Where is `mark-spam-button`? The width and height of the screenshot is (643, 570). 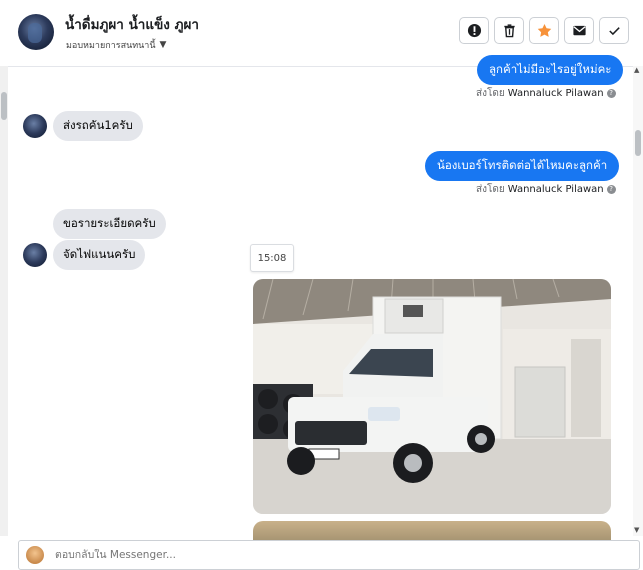 mark-spam-button is located at coordinates (474, 30).